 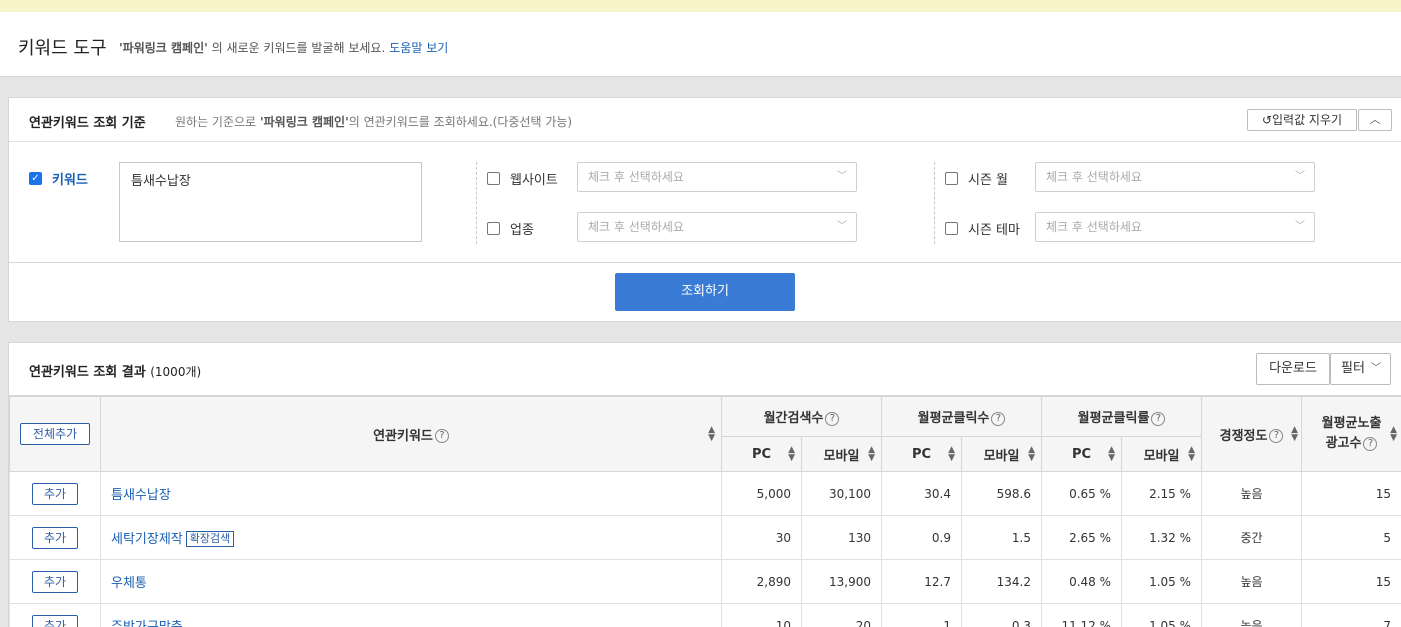 What do you see at coordinates (636, 177) in the screenshot?
I see `website-placeholder: 체크 후 선택하세요` at bounding box center [636, 177].